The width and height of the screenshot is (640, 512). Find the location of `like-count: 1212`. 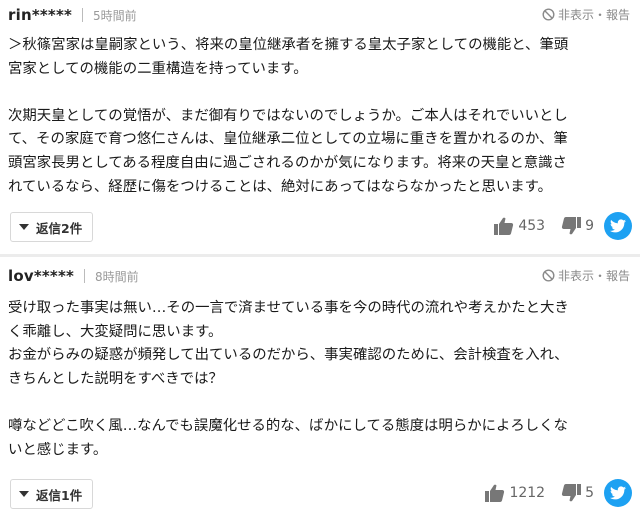

like-count: 1212 is located at coordinates (527, 493).